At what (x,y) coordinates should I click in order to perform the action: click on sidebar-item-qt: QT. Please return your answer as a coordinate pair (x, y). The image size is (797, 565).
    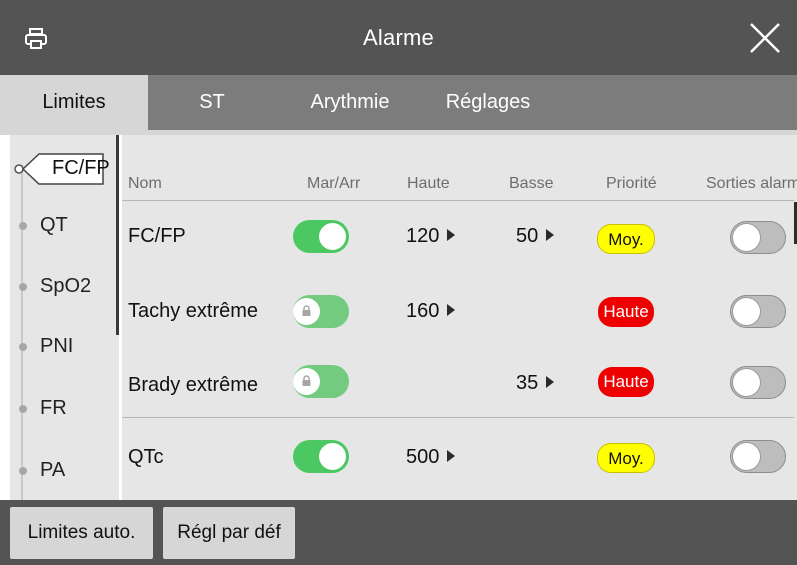
    Looking at the image, I should click on (63, 227).